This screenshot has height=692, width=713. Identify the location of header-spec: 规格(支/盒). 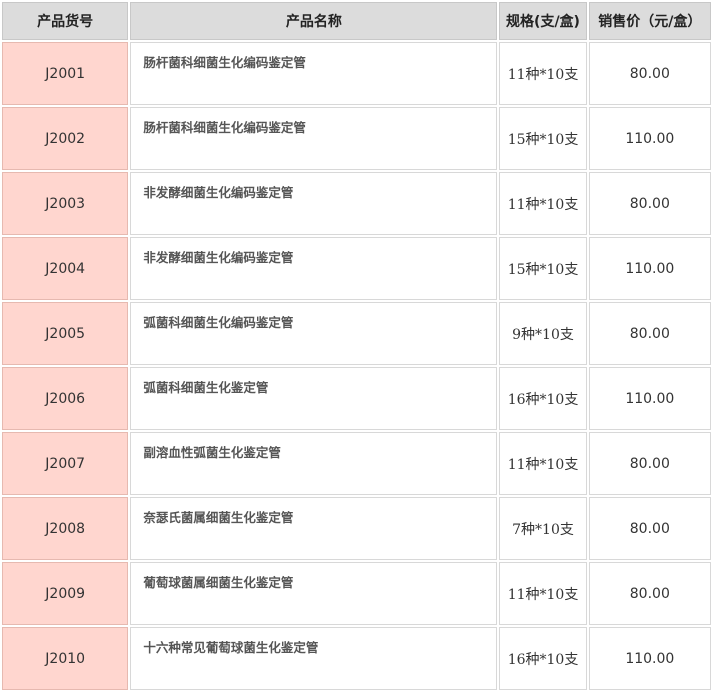
(543, 21).